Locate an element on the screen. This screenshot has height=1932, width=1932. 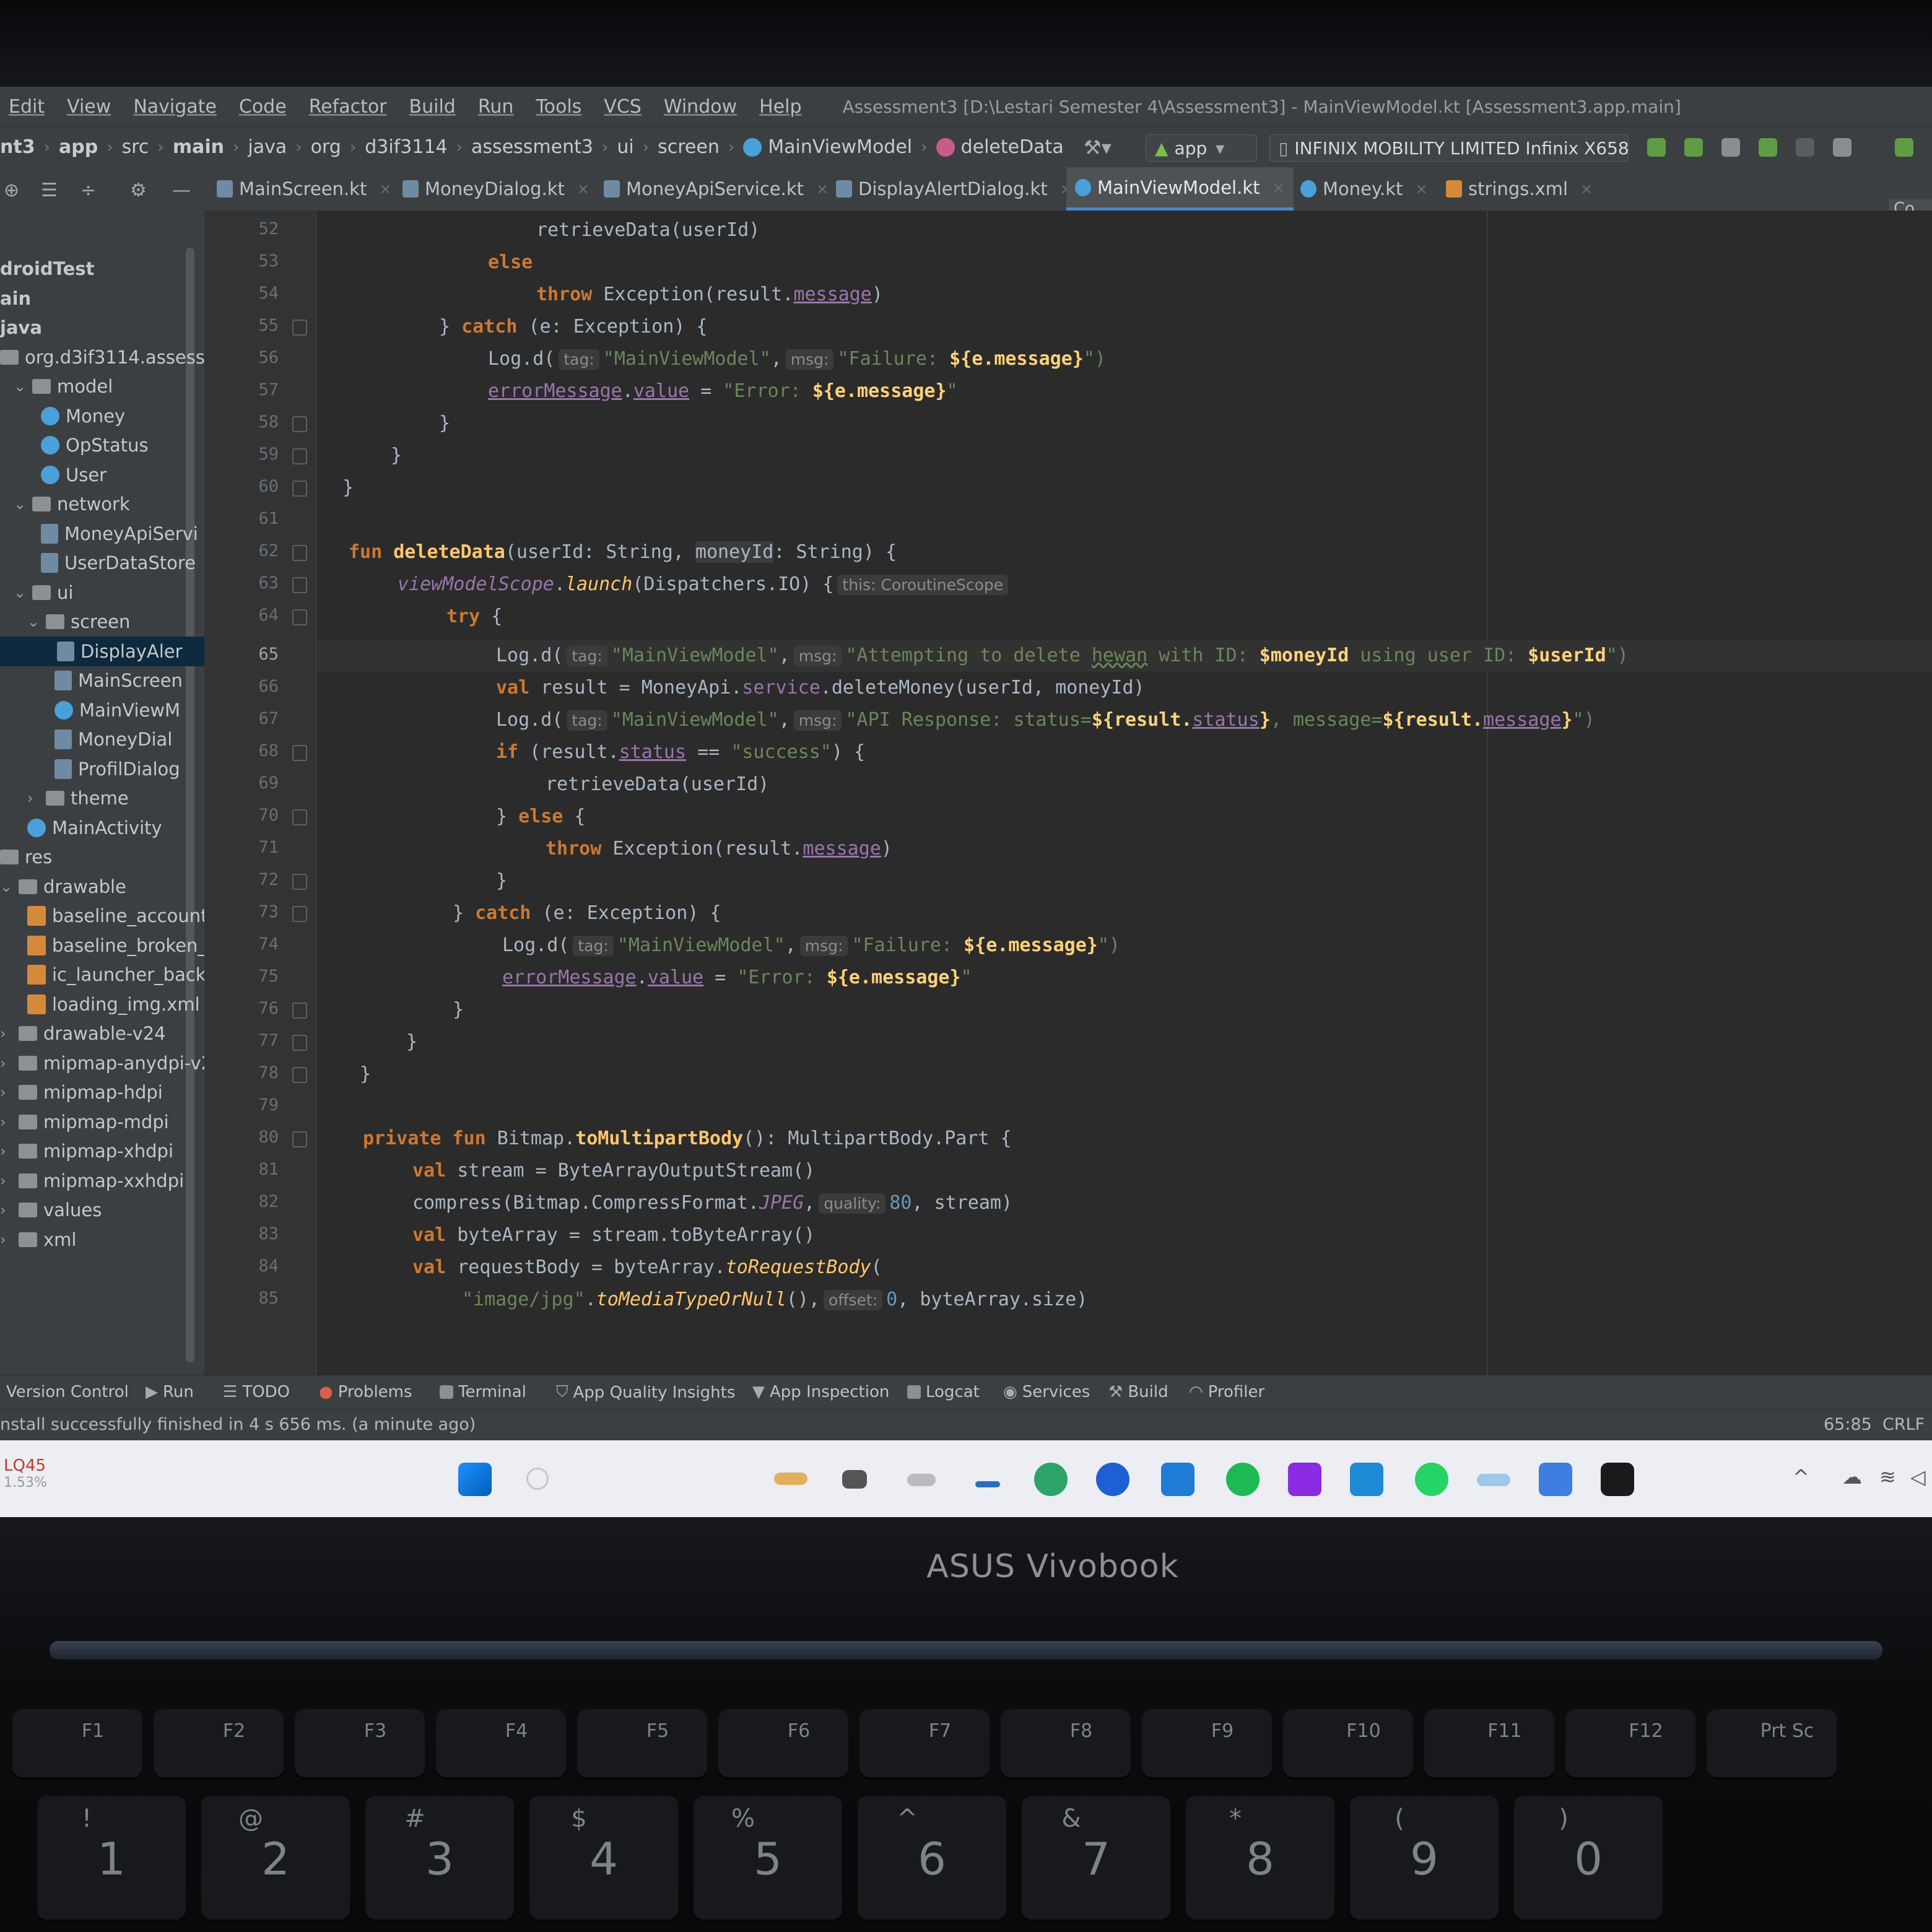
tab-moneydialog: MoneyDialog.kt × is located at coordinates (496, 189).